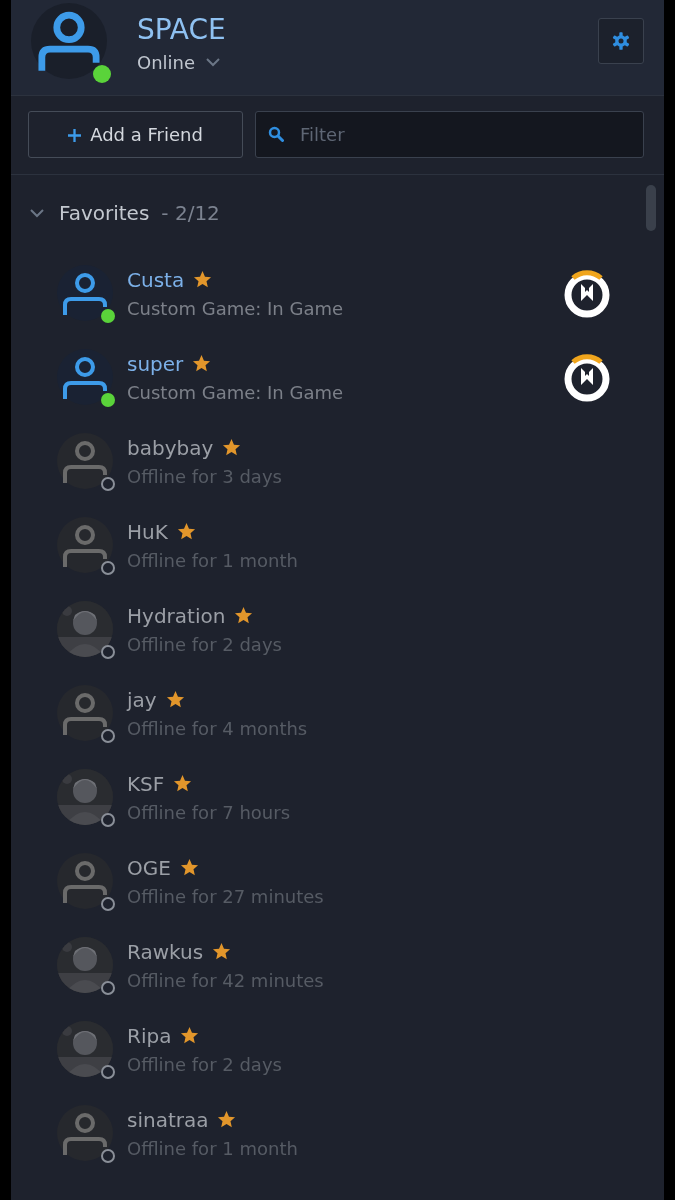 This screenshot has width=675, height=1200. Describe the element at coordinates (276, 134) in the screenshot. I see `search-icon` at that location.